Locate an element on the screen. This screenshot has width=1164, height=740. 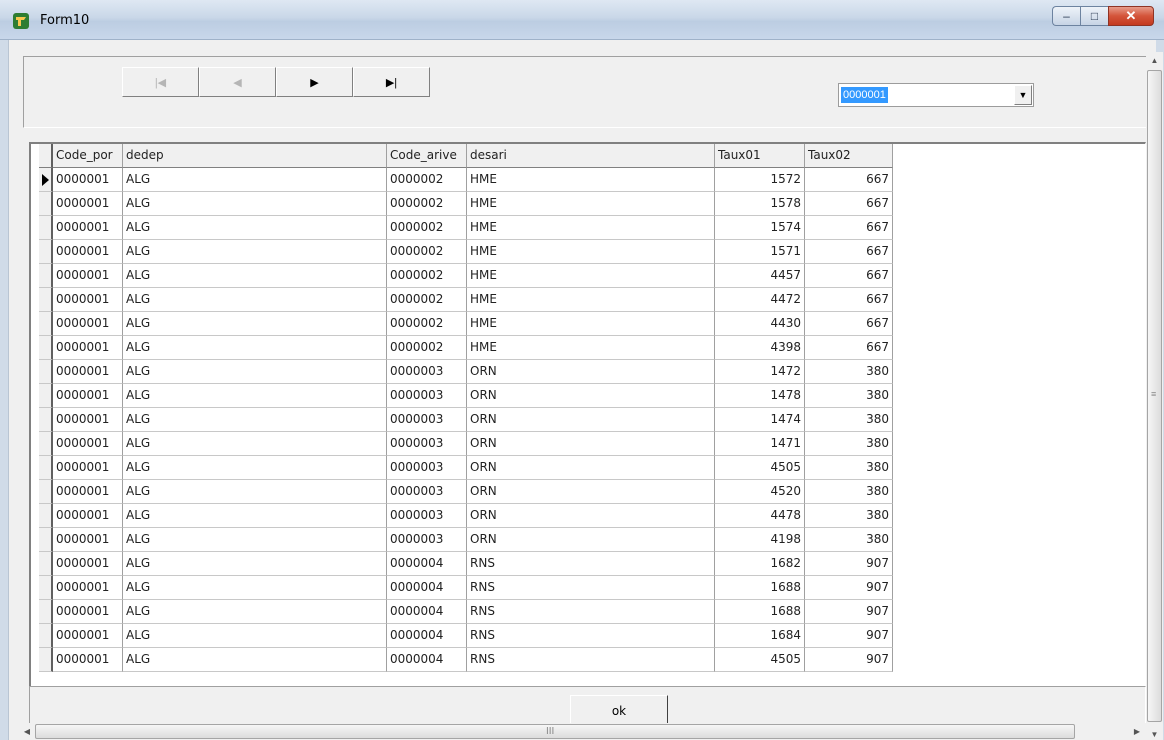
col-header-code-por: Code_por is located at coordinates (88, 156).